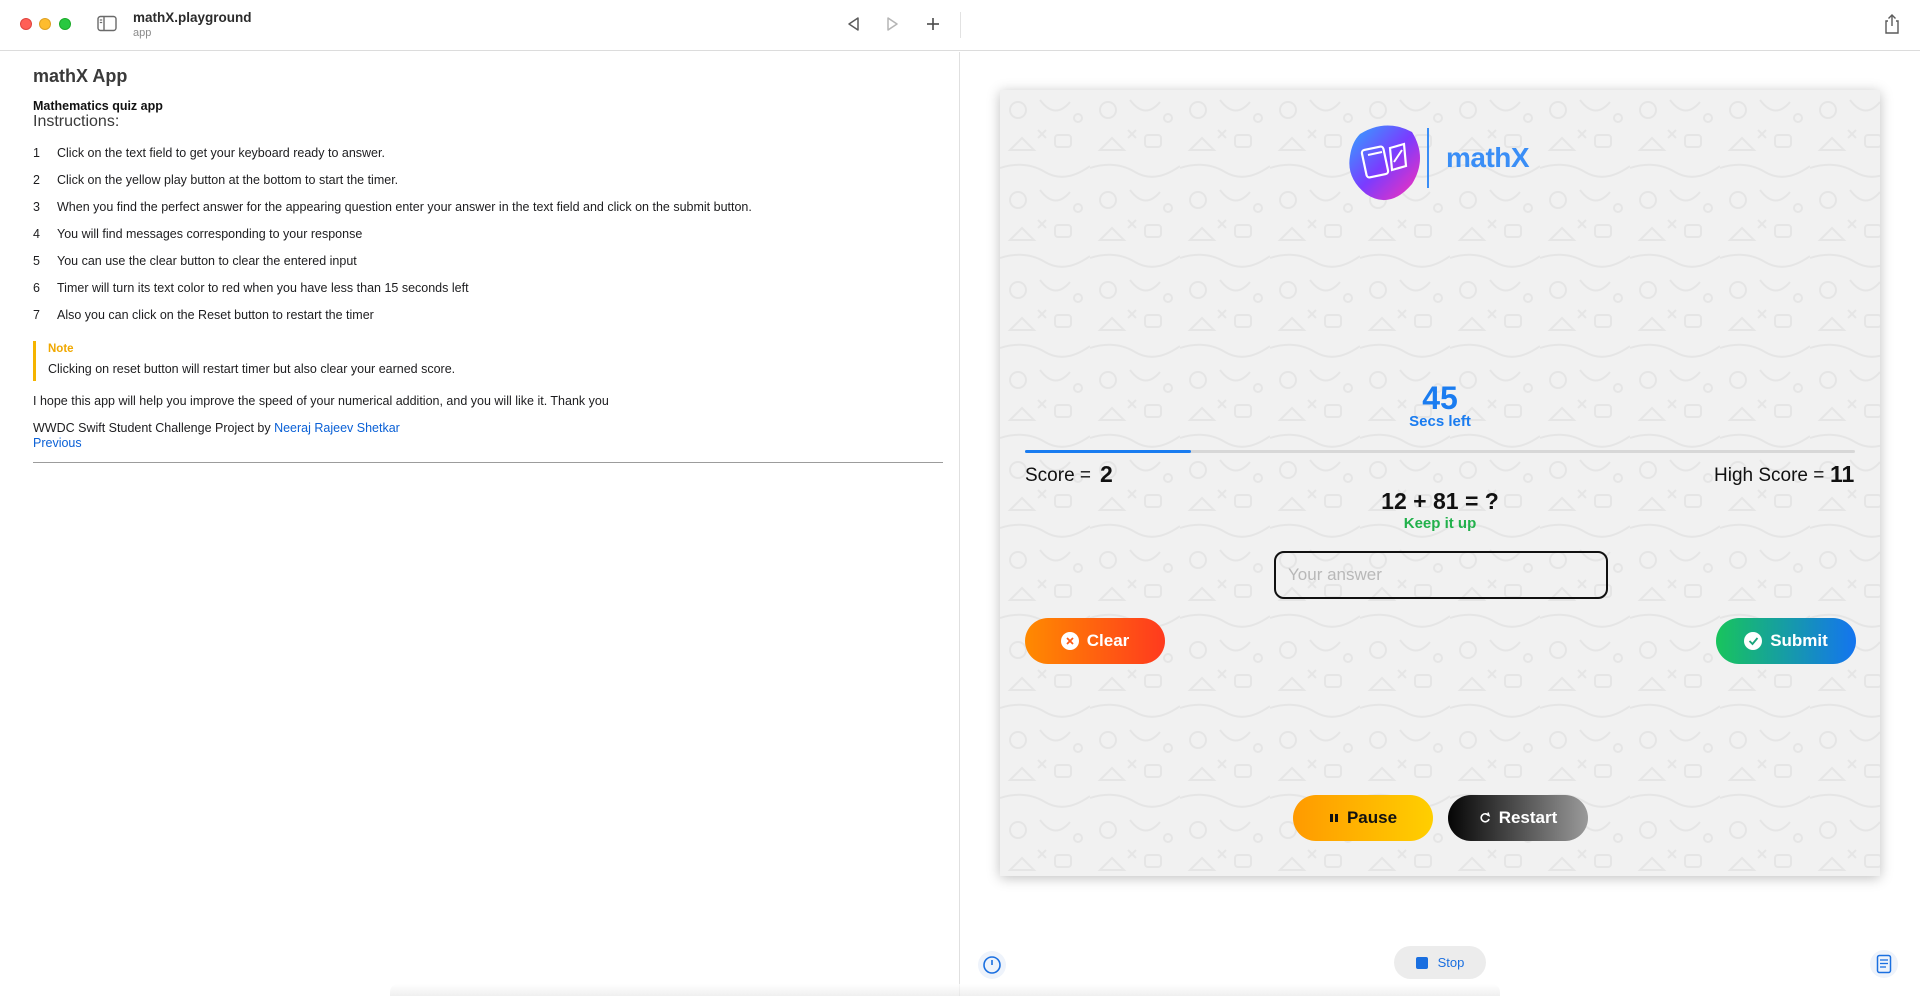  What do you see at coordinates (1440, 451) in the screenshot?
I see `timer-progress-track` at bounding box center [1440, 451].